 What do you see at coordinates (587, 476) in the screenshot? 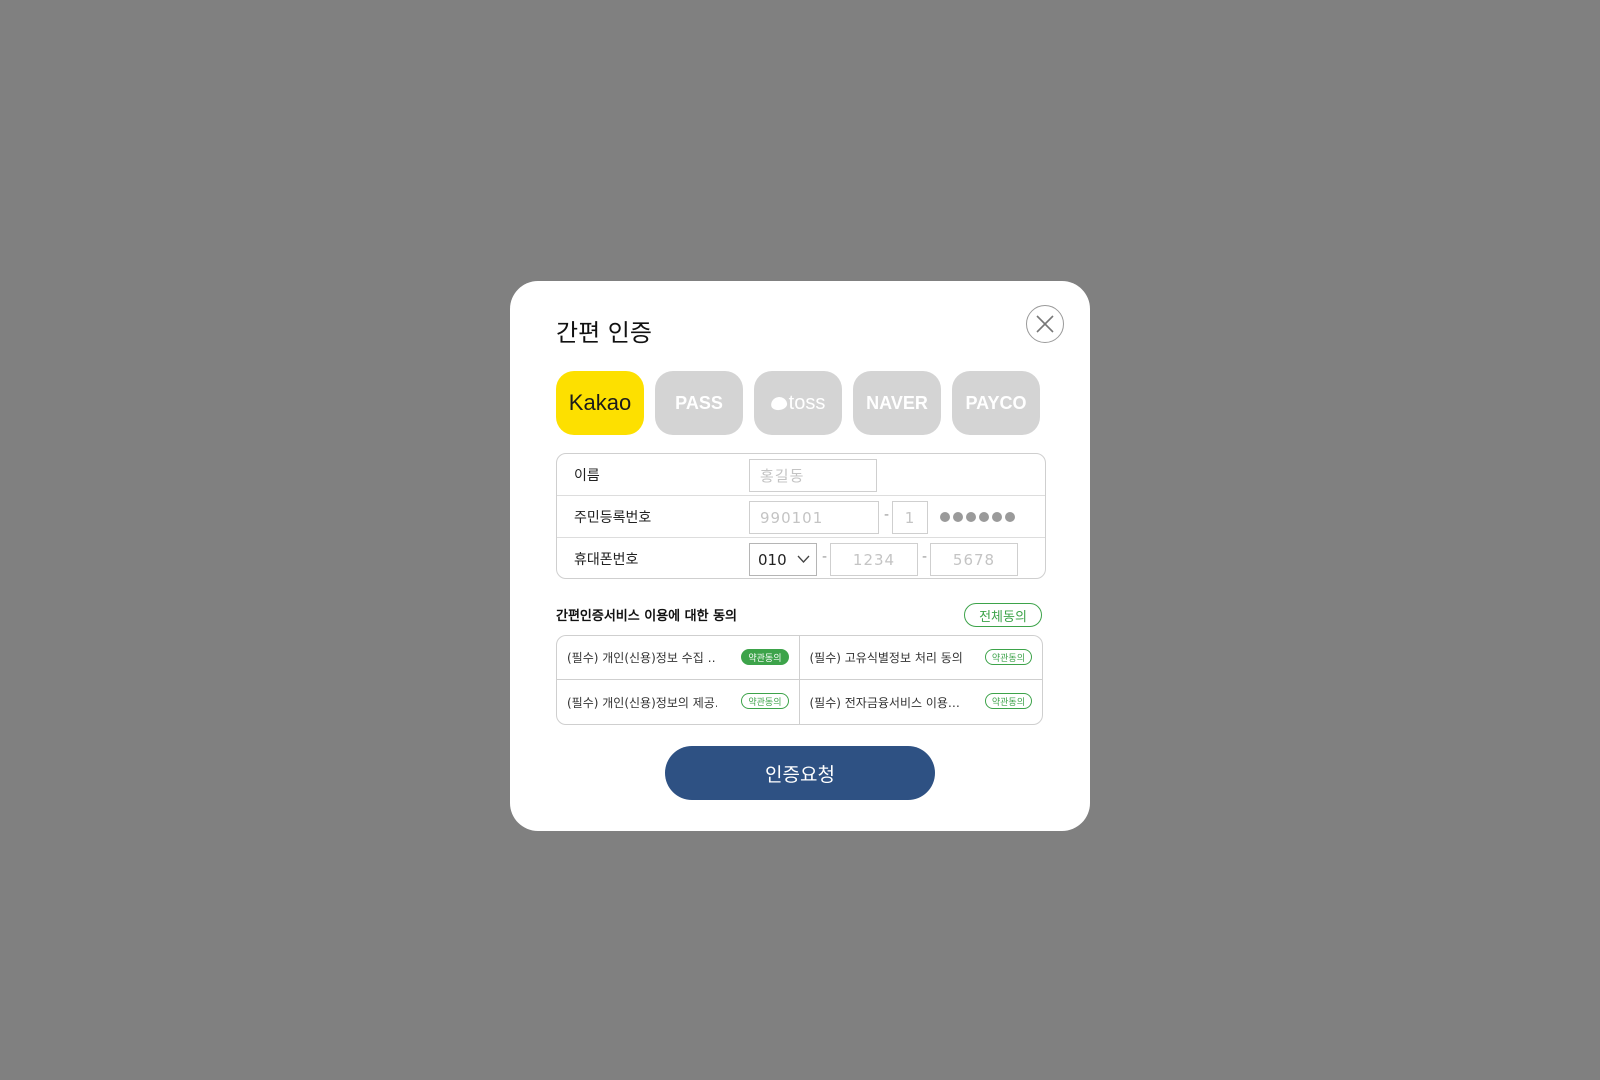
I see `name-label: 이름` at bounding box center [587, 476].